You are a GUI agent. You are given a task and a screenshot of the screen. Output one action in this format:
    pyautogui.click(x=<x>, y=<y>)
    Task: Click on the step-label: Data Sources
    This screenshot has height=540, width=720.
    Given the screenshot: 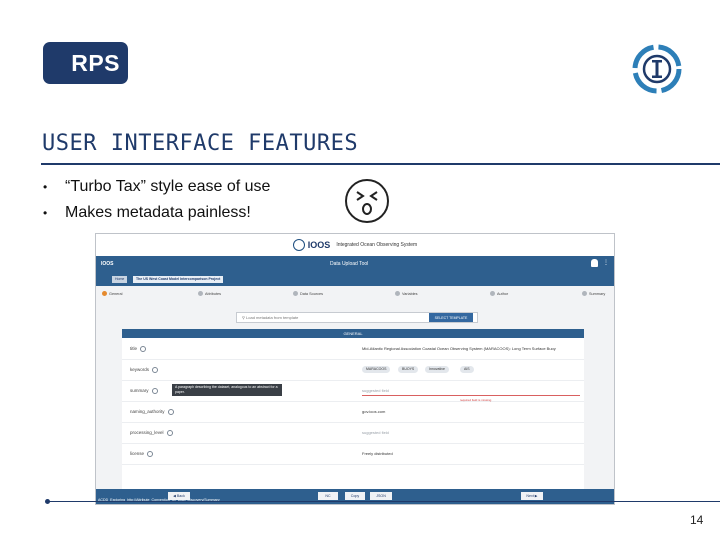 What is the action you would take?
    pyautogui.click(x=312, y=293)
    